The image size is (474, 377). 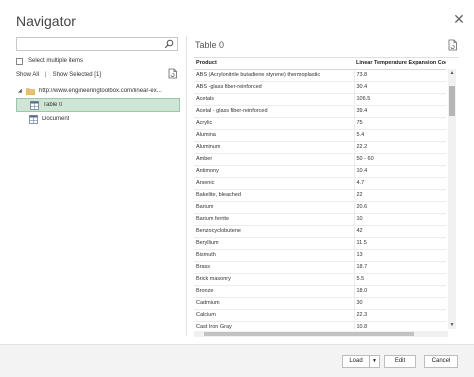 What do you see at coordinates (400, 219) in the screenshot?
I see `coefficient-cell: 10` at bounding box center [400, 219].